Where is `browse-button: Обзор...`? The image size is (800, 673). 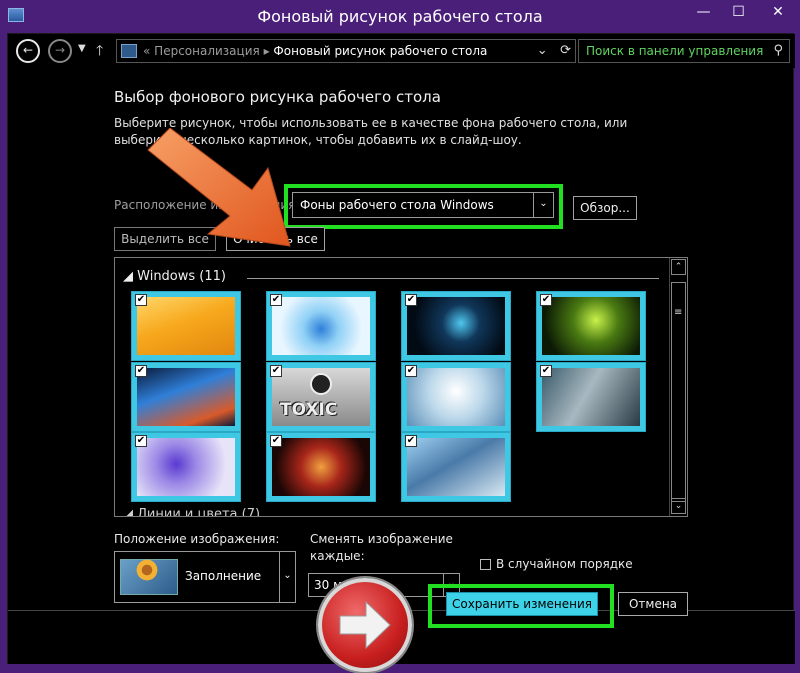 browse-button: Обзор... is located at coordinates (605, 208).